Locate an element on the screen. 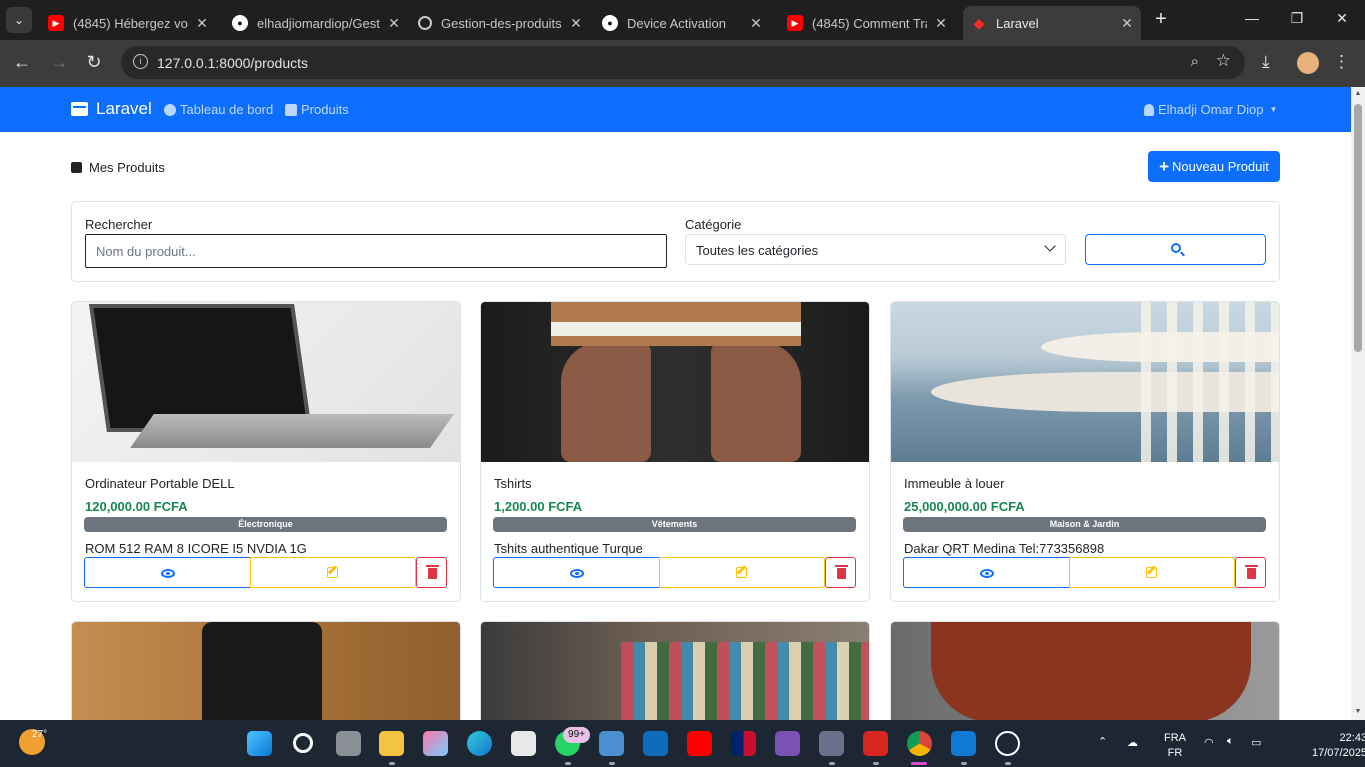 This screenshot has width=1365, height=767. chrome-icon is located at coordinates (919, 743).